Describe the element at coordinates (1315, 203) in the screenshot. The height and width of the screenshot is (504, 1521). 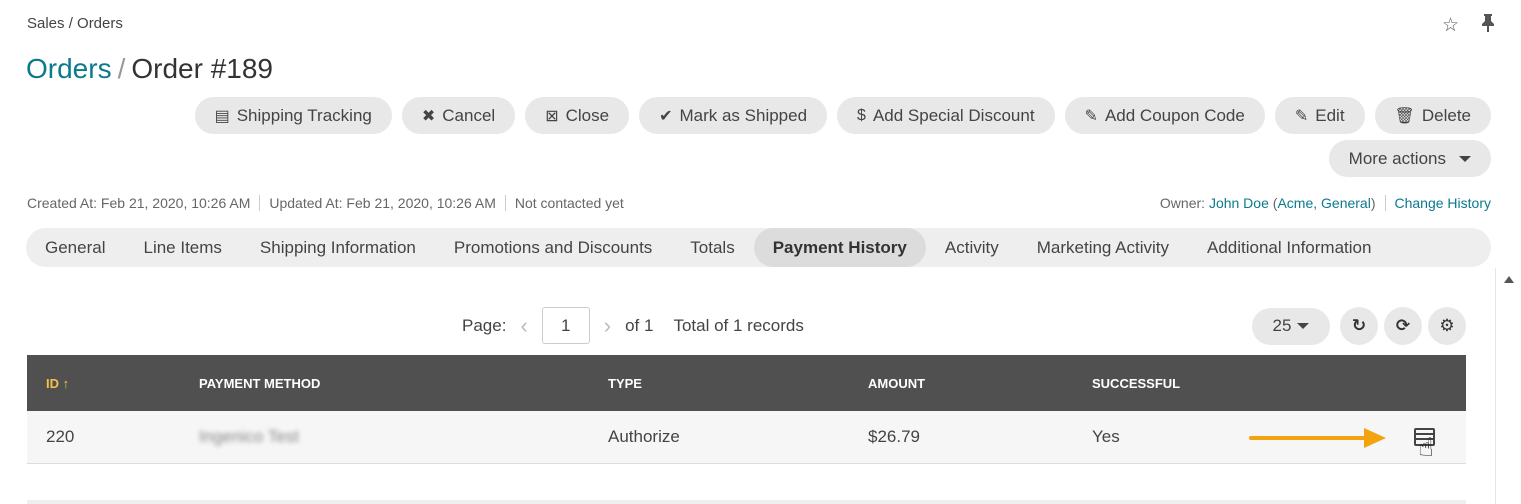
I see `owner-comma: ,` at that location.